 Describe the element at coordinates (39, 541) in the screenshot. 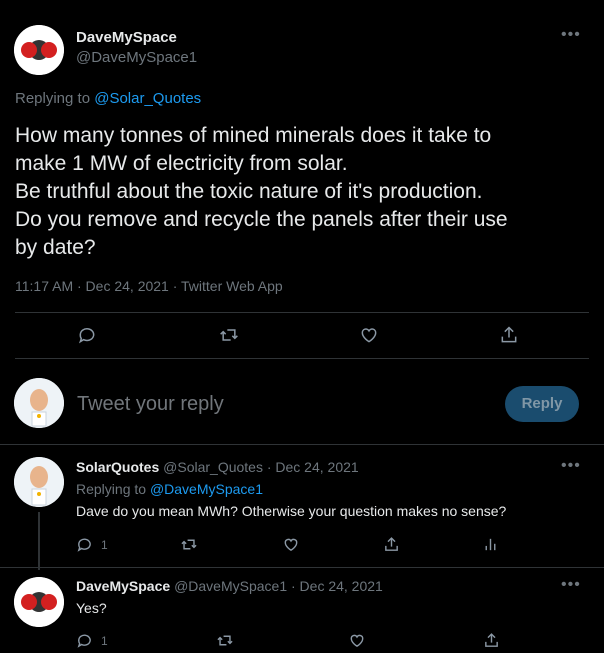

I see `thread-line` at that location.